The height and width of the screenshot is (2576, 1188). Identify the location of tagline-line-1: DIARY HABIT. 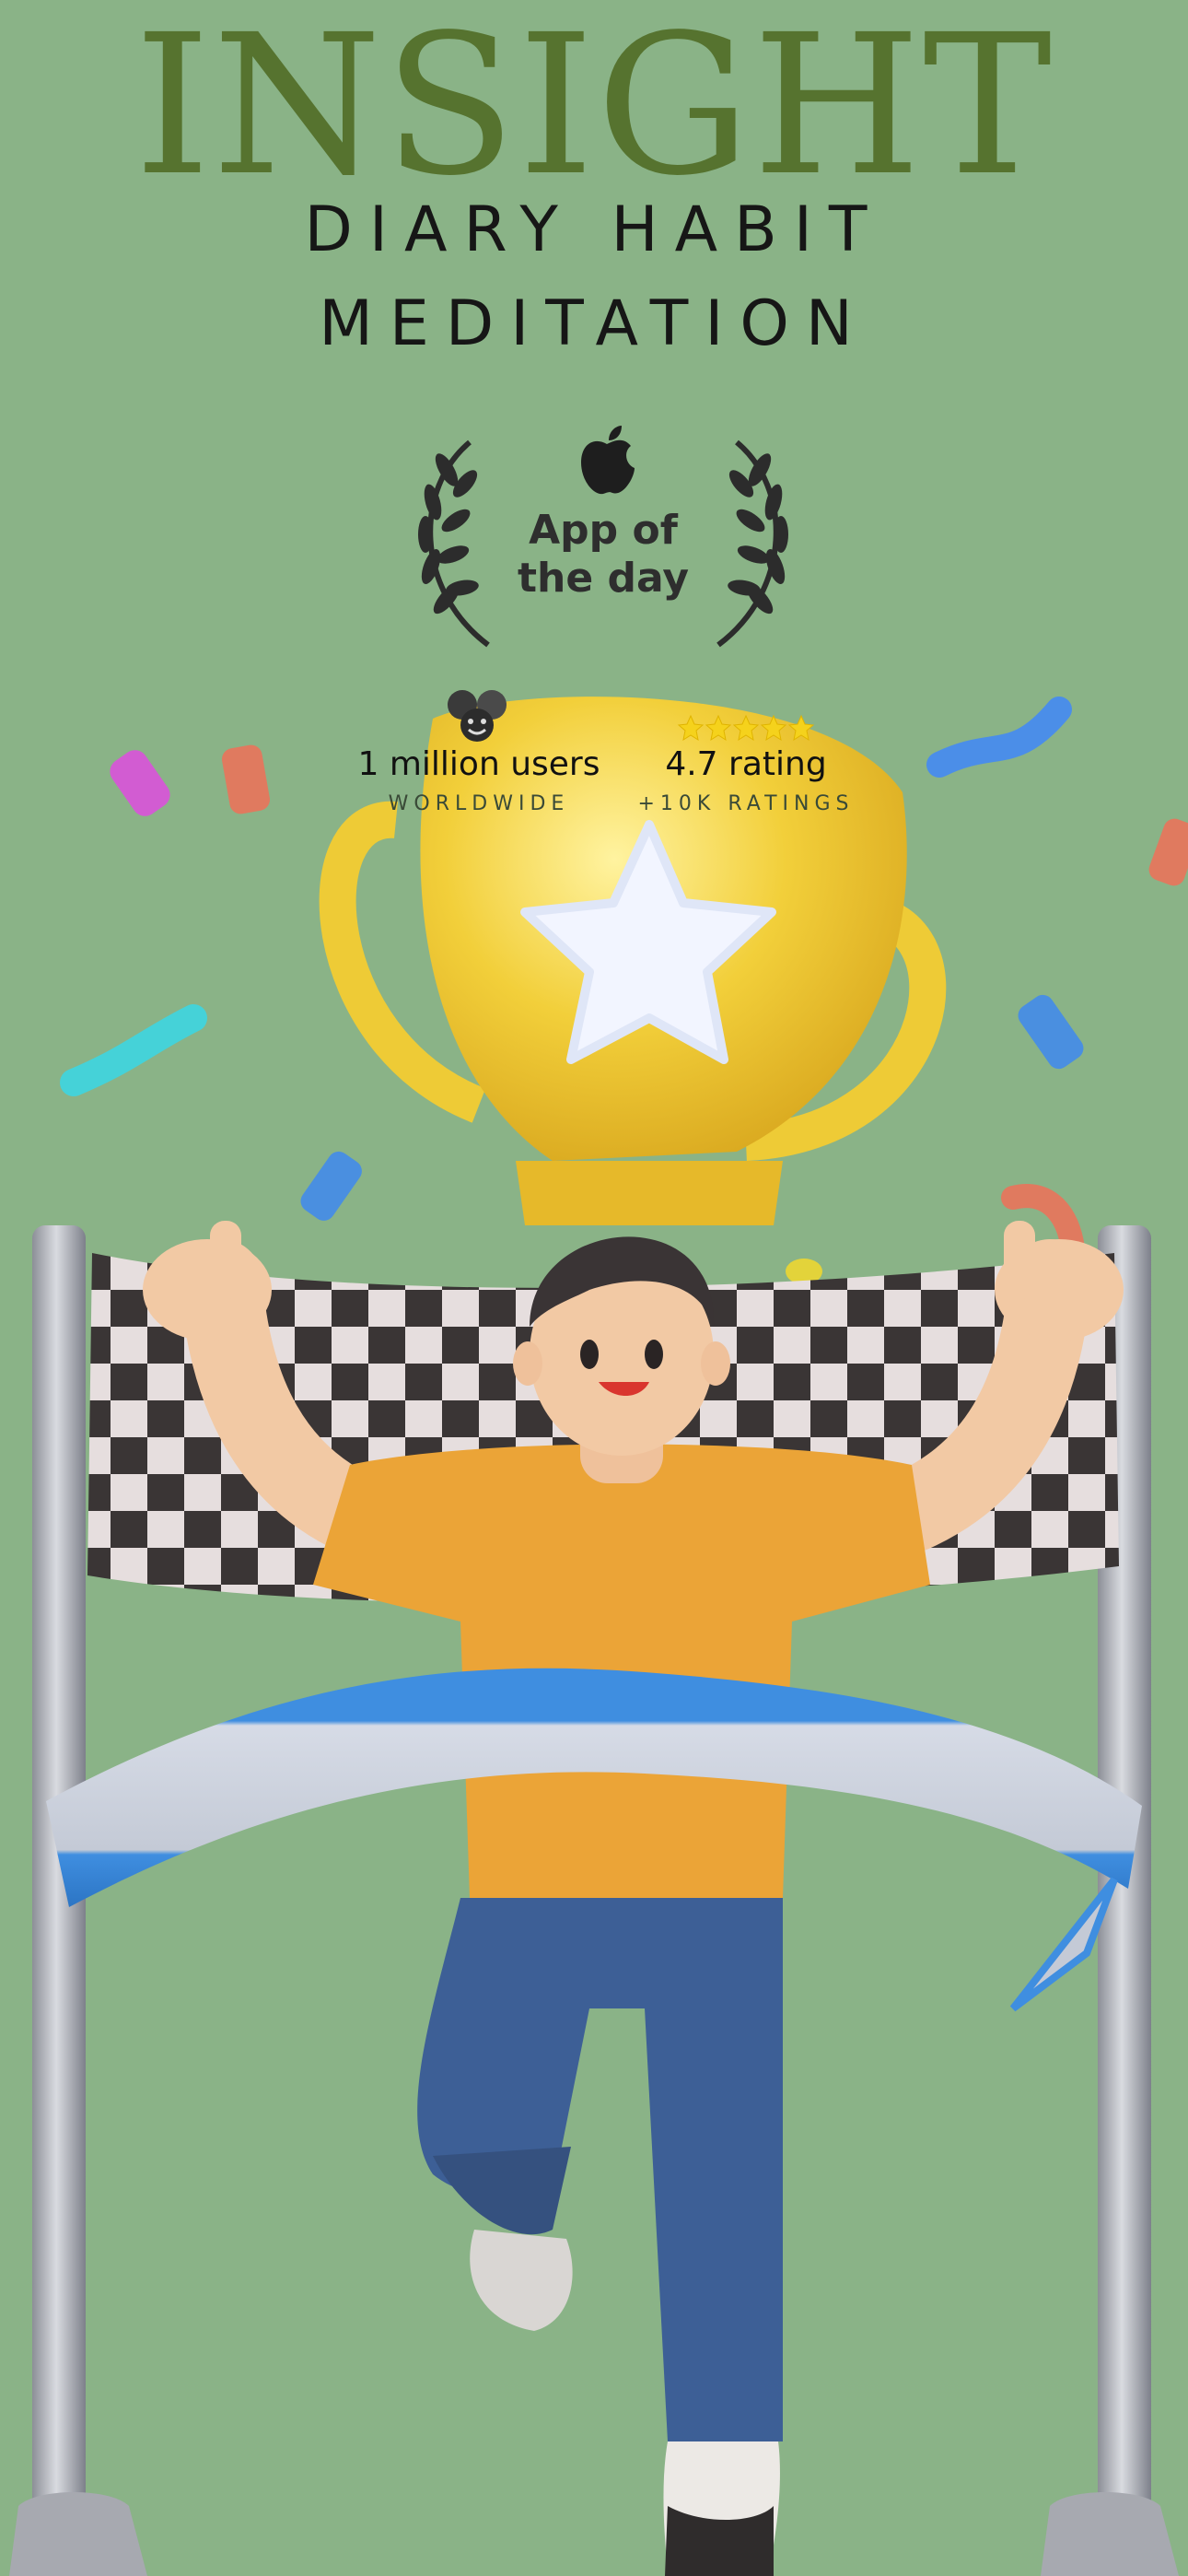
(594, 229).